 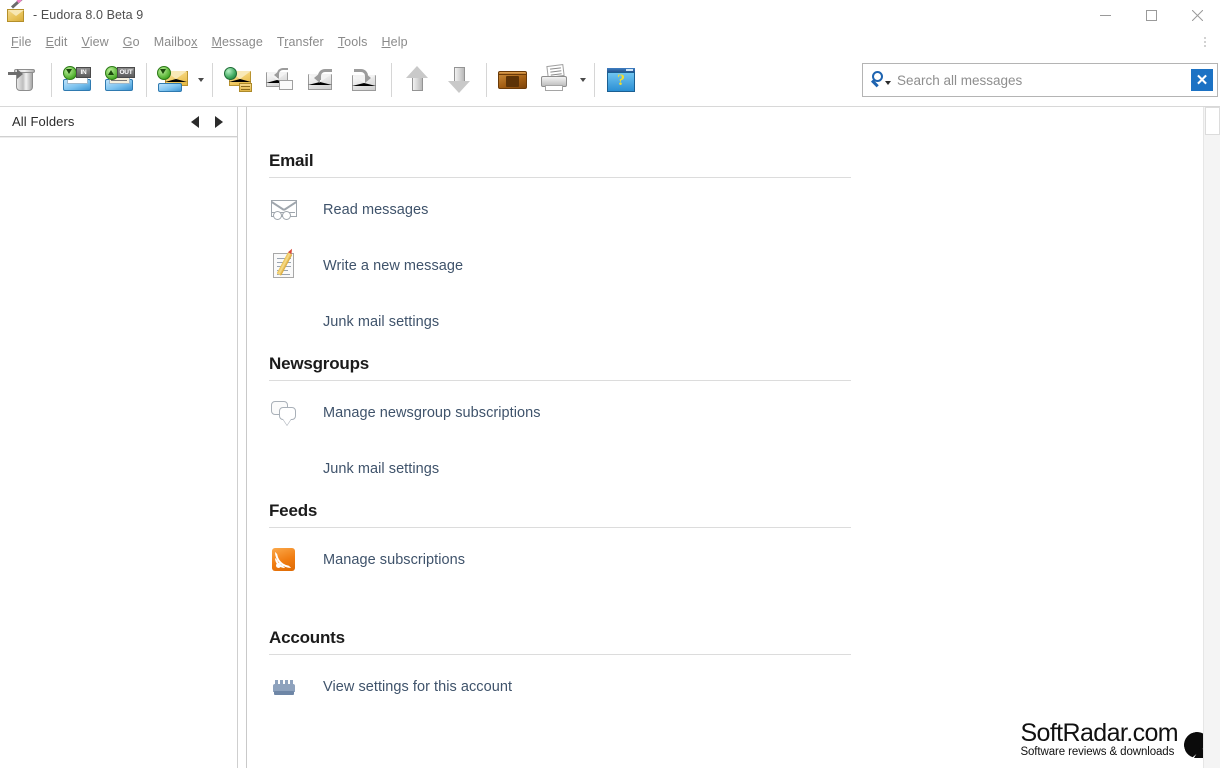 What do you see at coordinates (131, 42) in the screenshot?
I see `menu-item-go: Go` at bounding box center [131, 42].